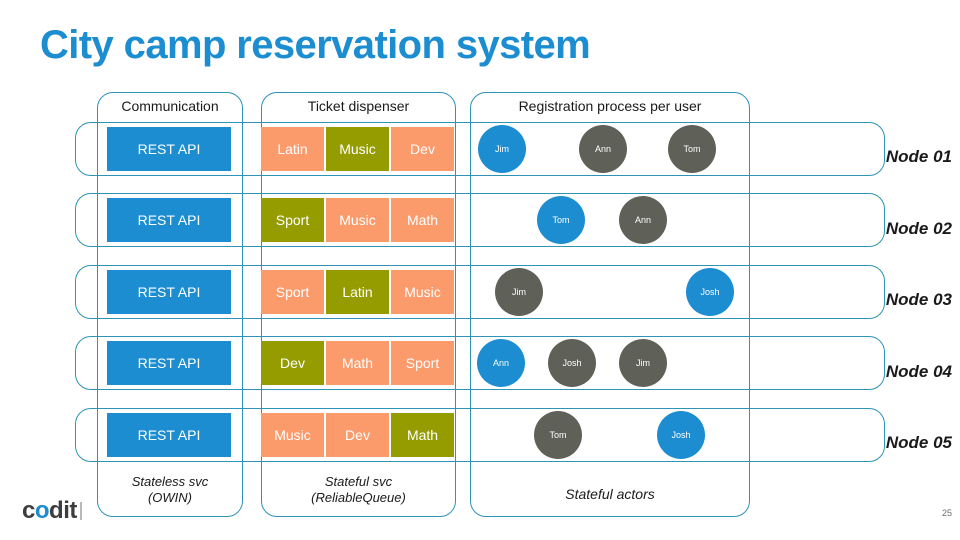 This screenshot has width=960, height=540. I want to click on node-label: Node 02, so click(918, 228).